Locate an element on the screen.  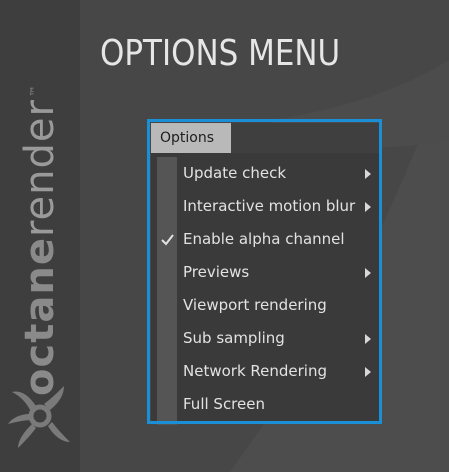
brand-wordmark-light: render is located at coordinates (40, 168).